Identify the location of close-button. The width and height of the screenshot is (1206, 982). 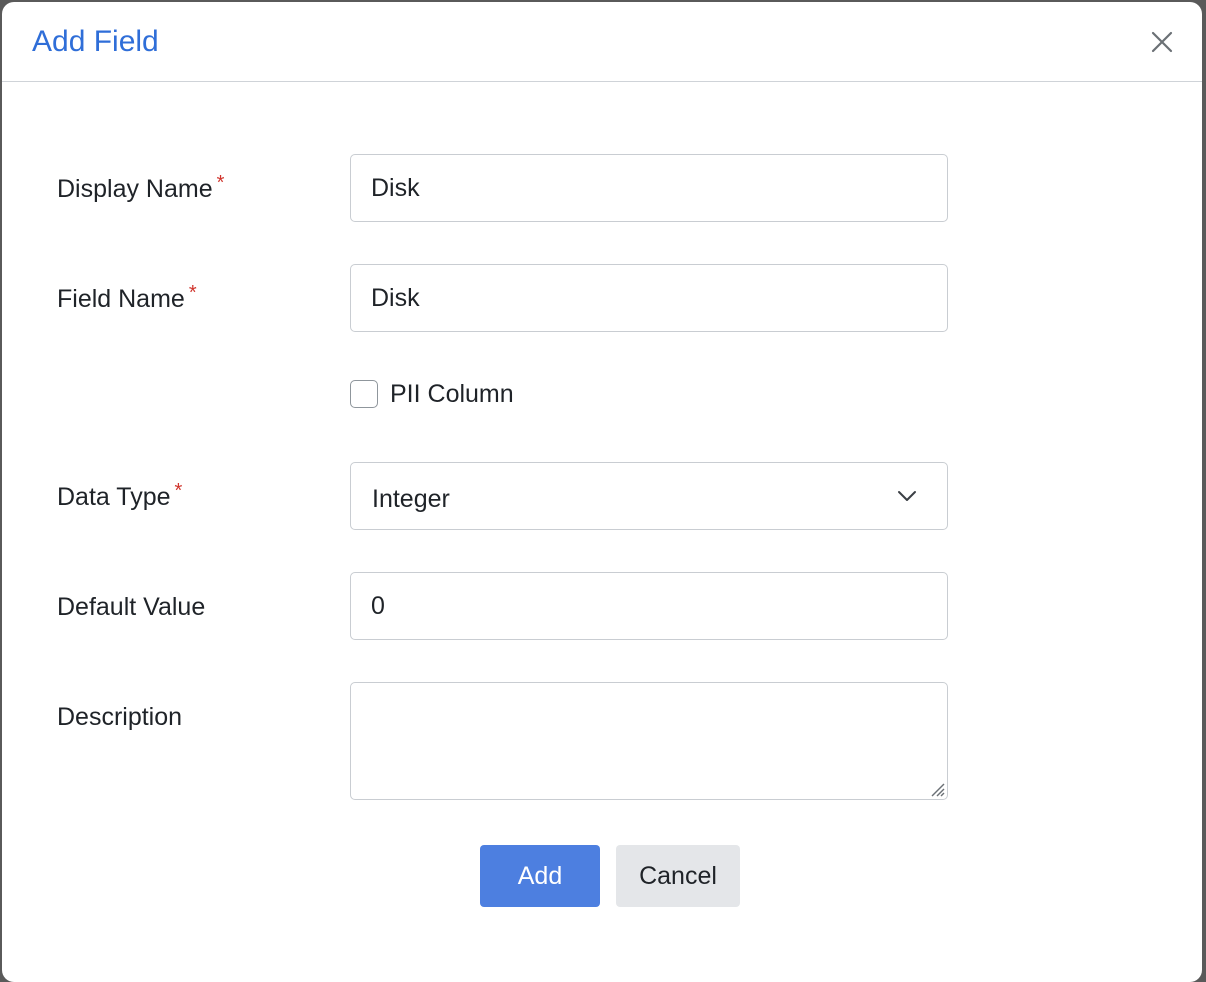
(1162, 42).